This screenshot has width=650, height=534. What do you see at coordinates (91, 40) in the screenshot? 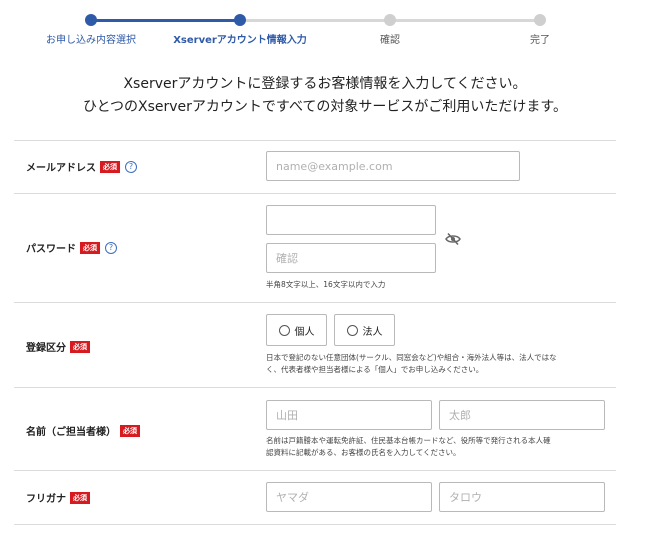
I see `step-1-label: お申し込み内容選択` at bounding box center [91, 40].